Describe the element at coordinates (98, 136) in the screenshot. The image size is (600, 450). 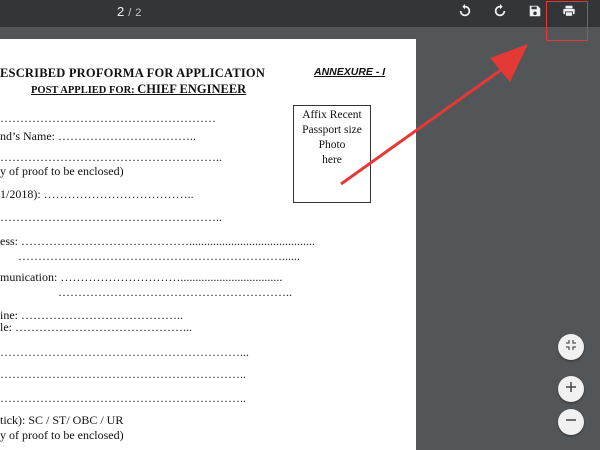
I see `form-line: nd’s Name: ……………………………..` at that location.